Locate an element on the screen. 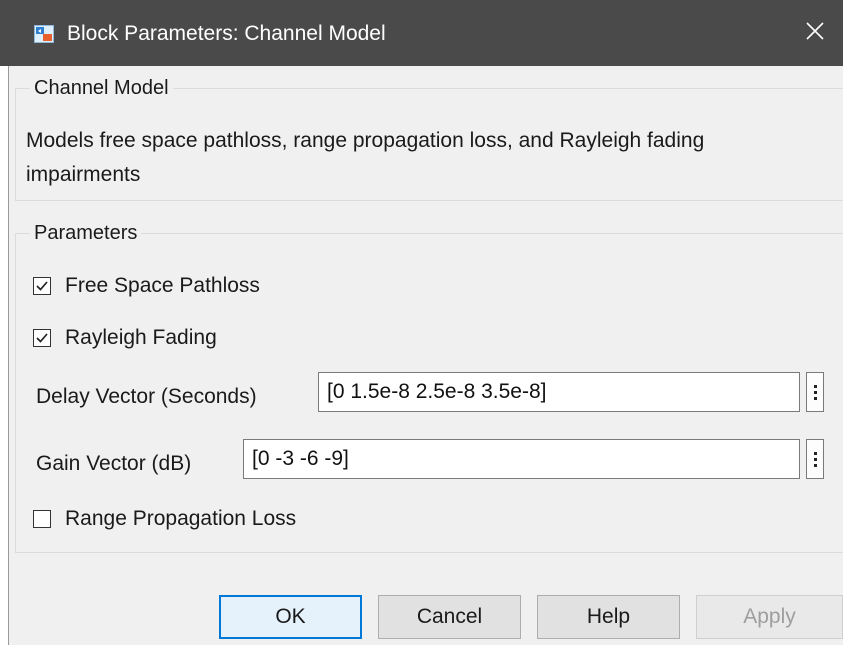 Image resolution: width=843 pixels, height=645 pixels. close-button is located at coordinates (815, 33).